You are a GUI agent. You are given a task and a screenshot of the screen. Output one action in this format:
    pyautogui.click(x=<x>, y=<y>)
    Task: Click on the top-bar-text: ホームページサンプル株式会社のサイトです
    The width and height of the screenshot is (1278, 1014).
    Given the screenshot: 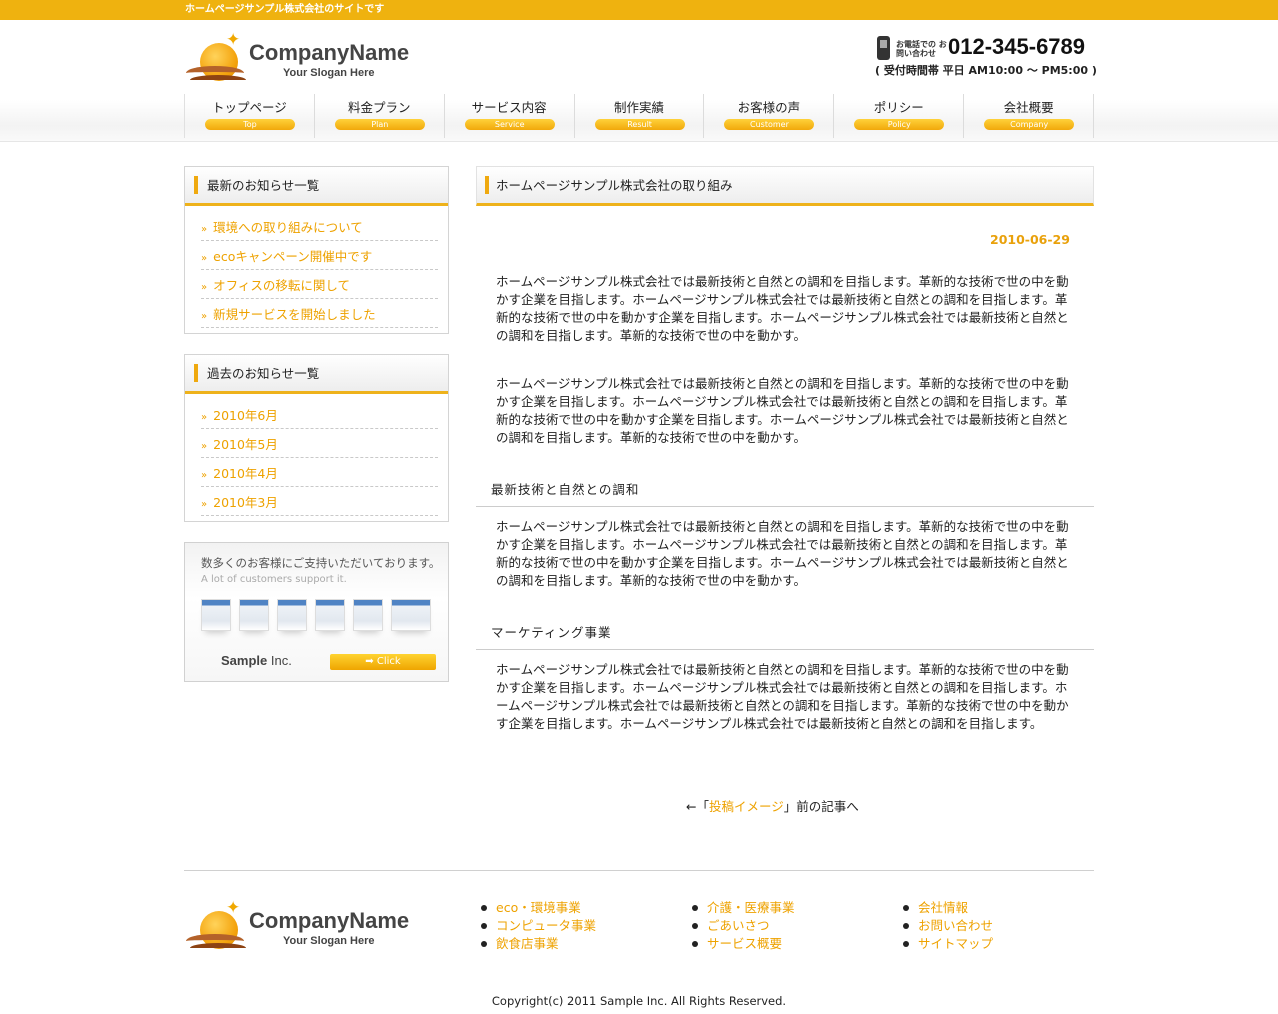 What is the action you would take?
    pyautogui.click(x=285, y=9)
    